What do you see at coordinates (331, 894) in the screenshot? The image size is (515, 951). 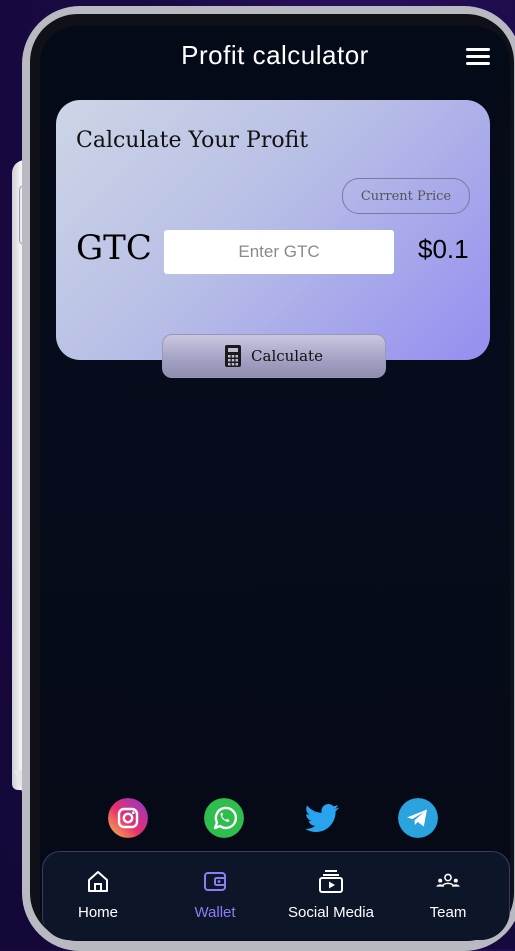 I see `nav-item-social-media: Social Media` at bounding box center [331, 894].